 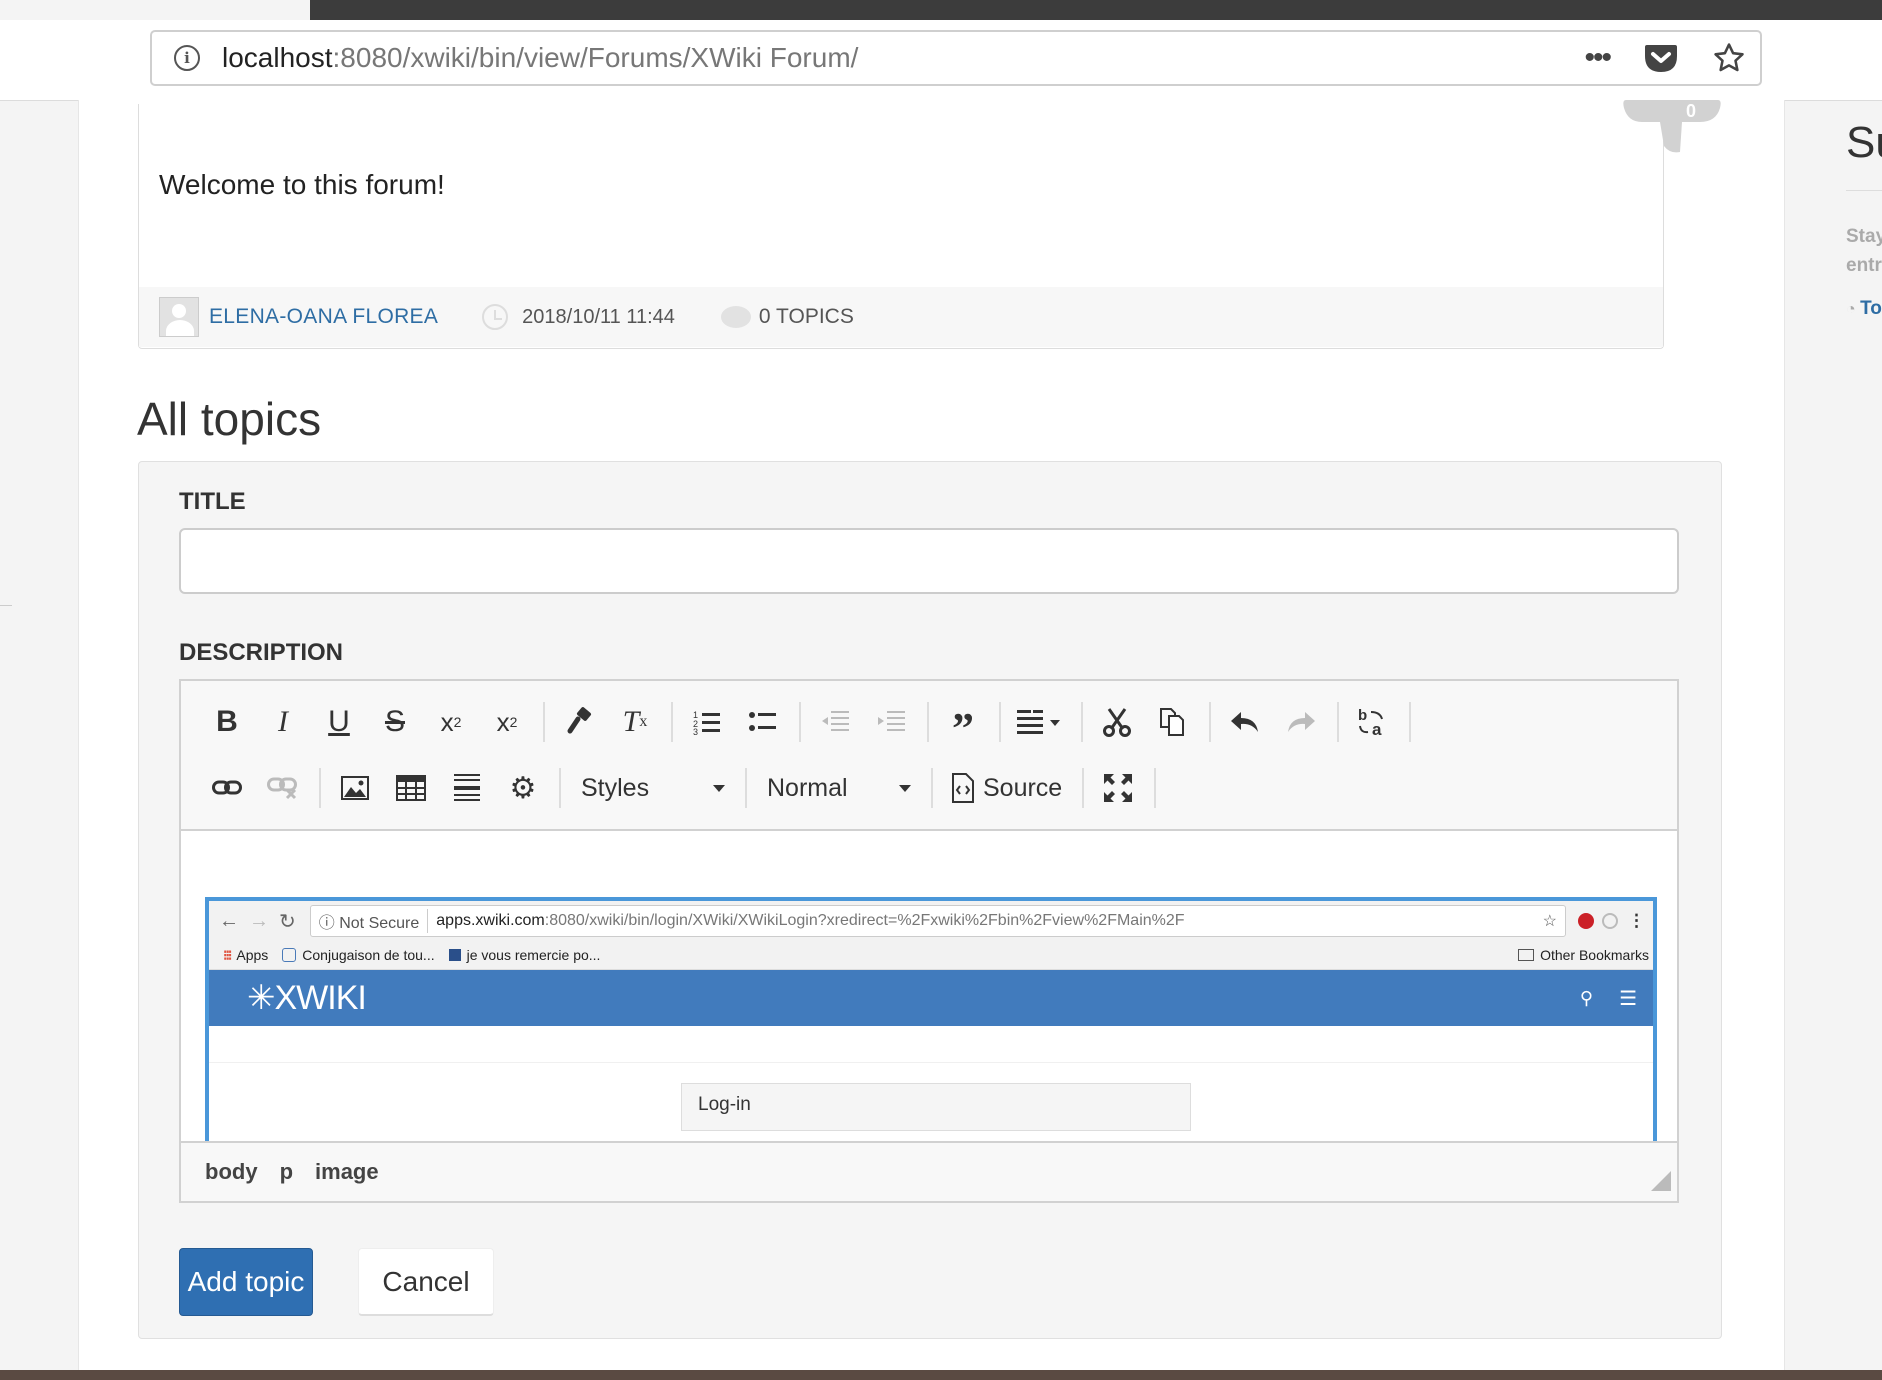 I want to click on image-icon, so click(x=355, y=788).